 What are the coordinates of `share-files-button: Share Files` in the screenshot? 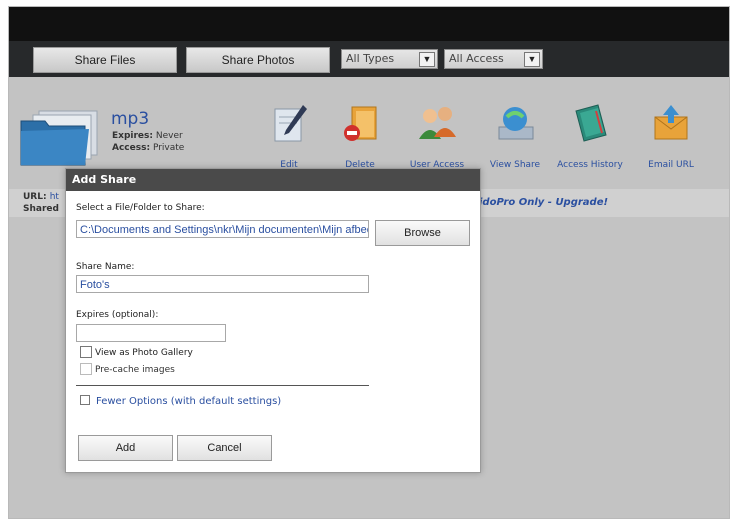 It's located at (105, 60).